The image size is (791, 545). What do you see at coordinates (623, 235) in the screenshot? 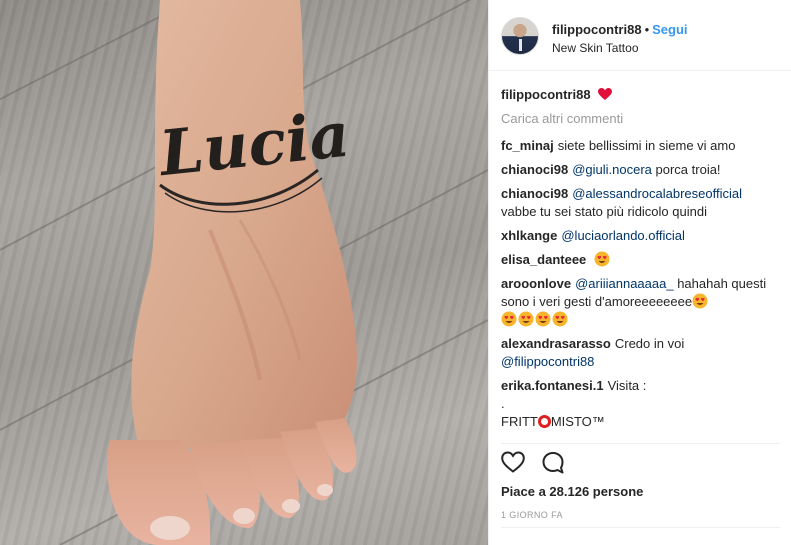
I see `comment-mention: @luciaorlando.official` at bounding box center [623, 235].